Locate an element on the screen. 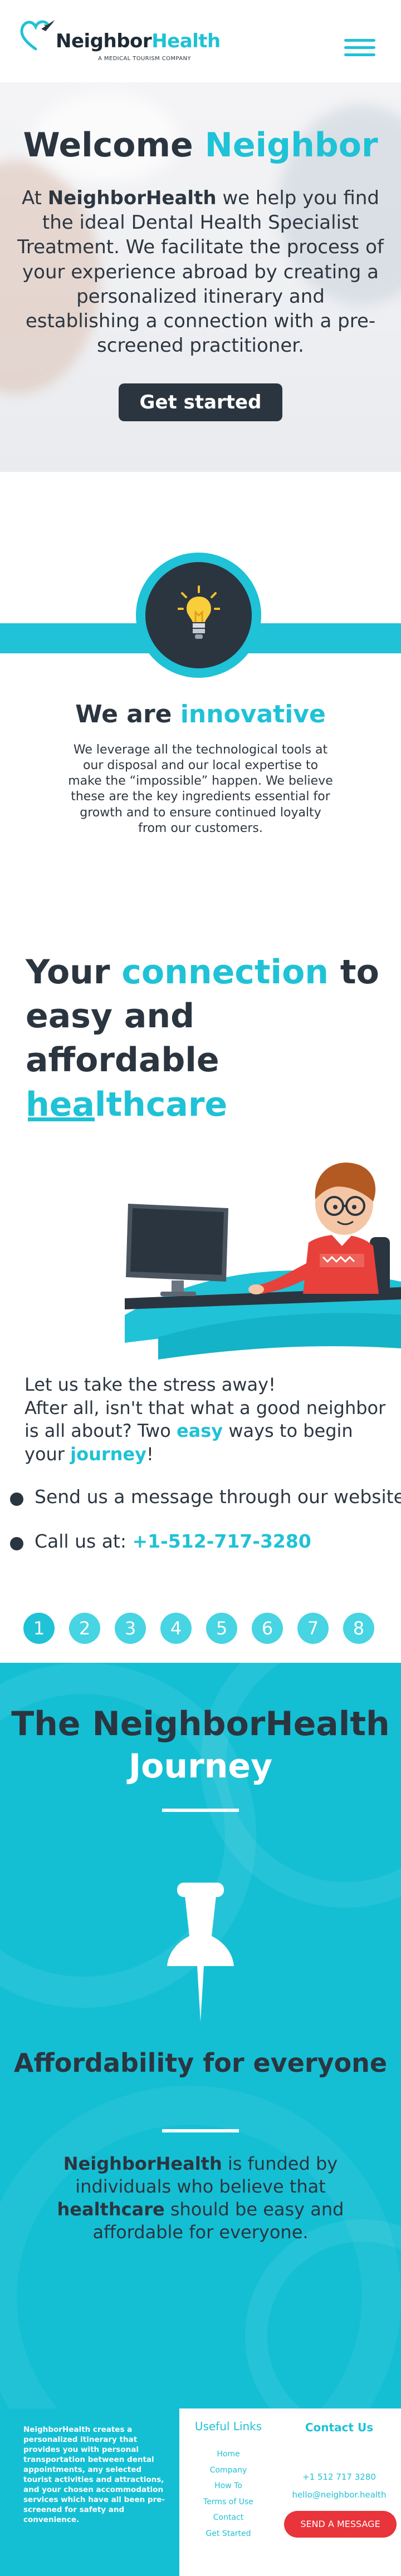 The image size is (401, 2576). step-4-button: 4 is located at coordinates (176, 1629).